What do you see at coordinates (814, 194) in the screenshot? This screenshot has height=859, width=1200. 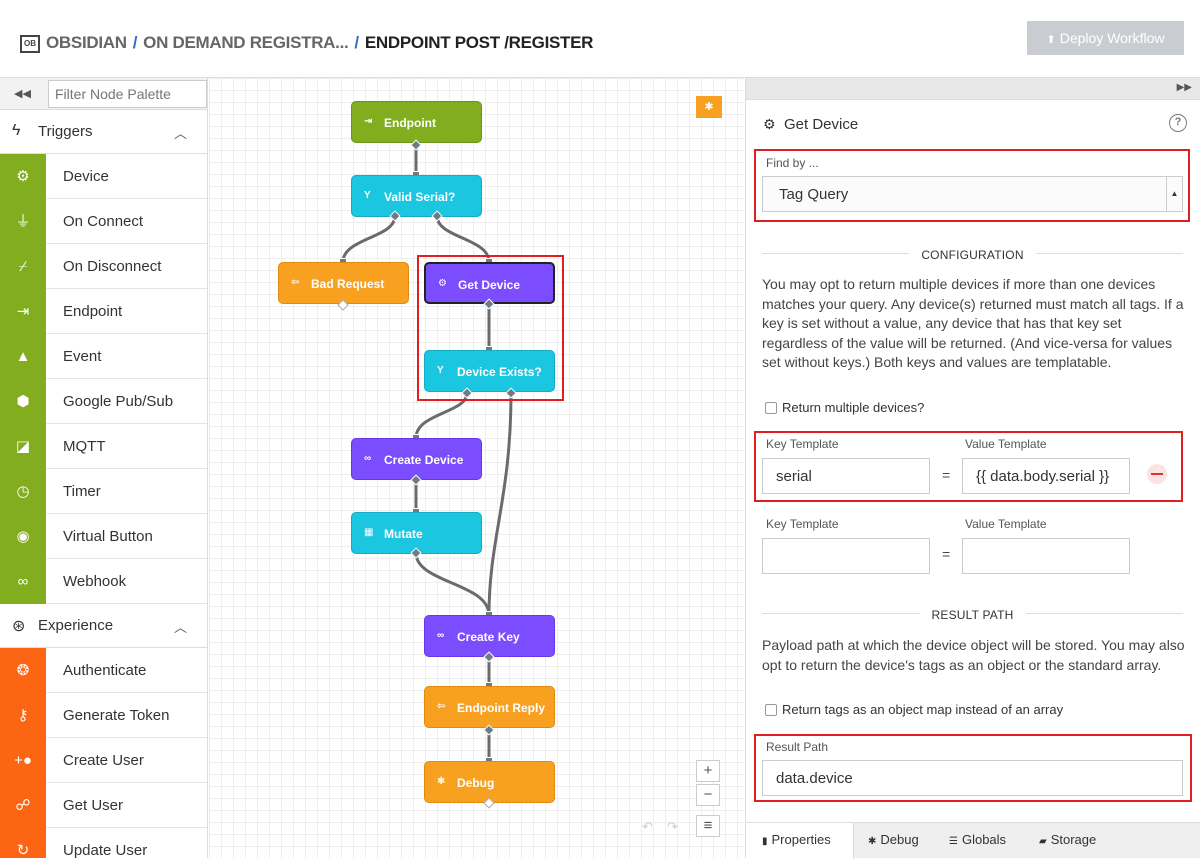 I see `find-by-value: Tag Query` at bounding box center [814, 194].